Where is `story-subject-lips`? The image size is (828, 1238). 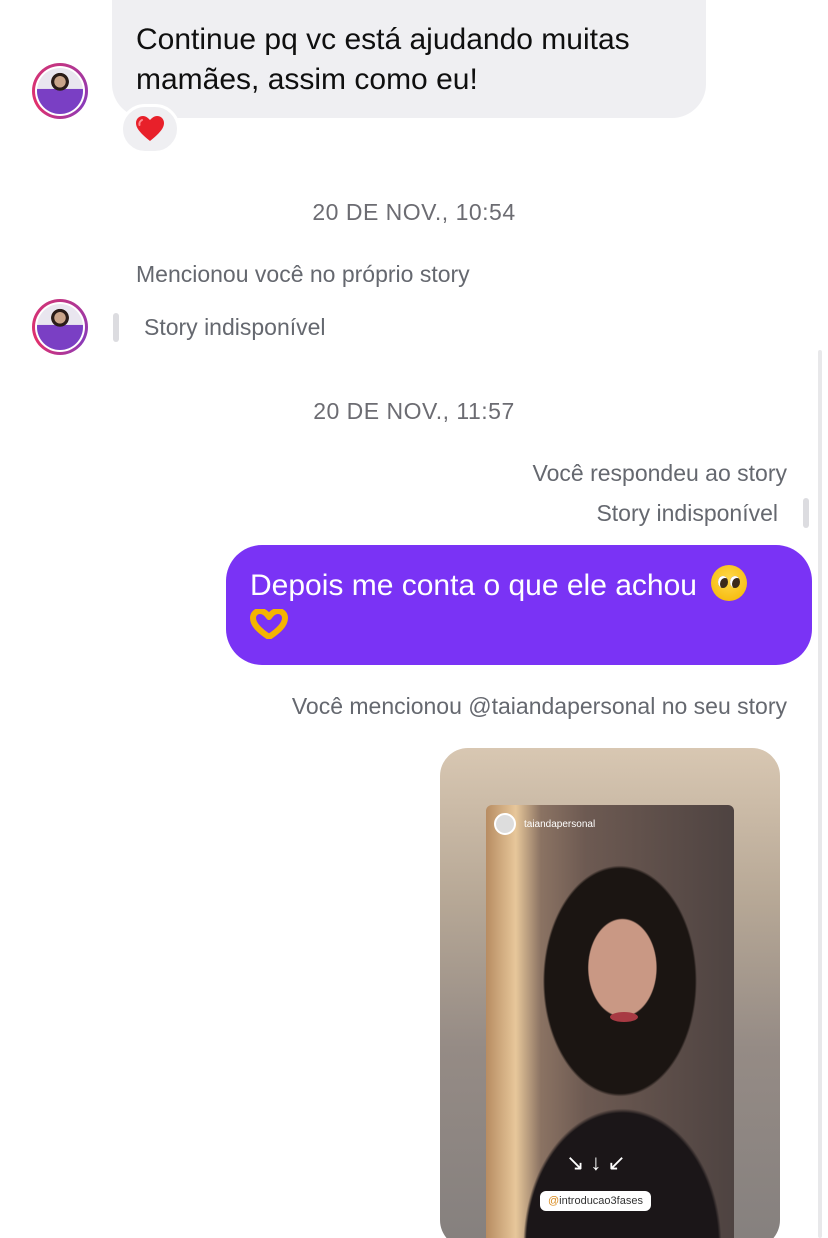
story-subject-lips is located at coordinates (624, 1017).